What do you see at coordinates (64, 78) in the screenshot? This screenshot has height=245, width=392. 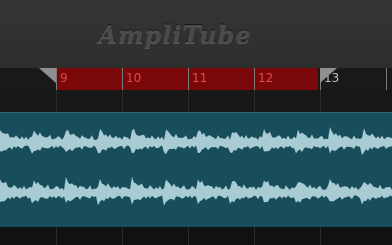 I see `bar-label-9: 9` at bounding box center [64, 78].